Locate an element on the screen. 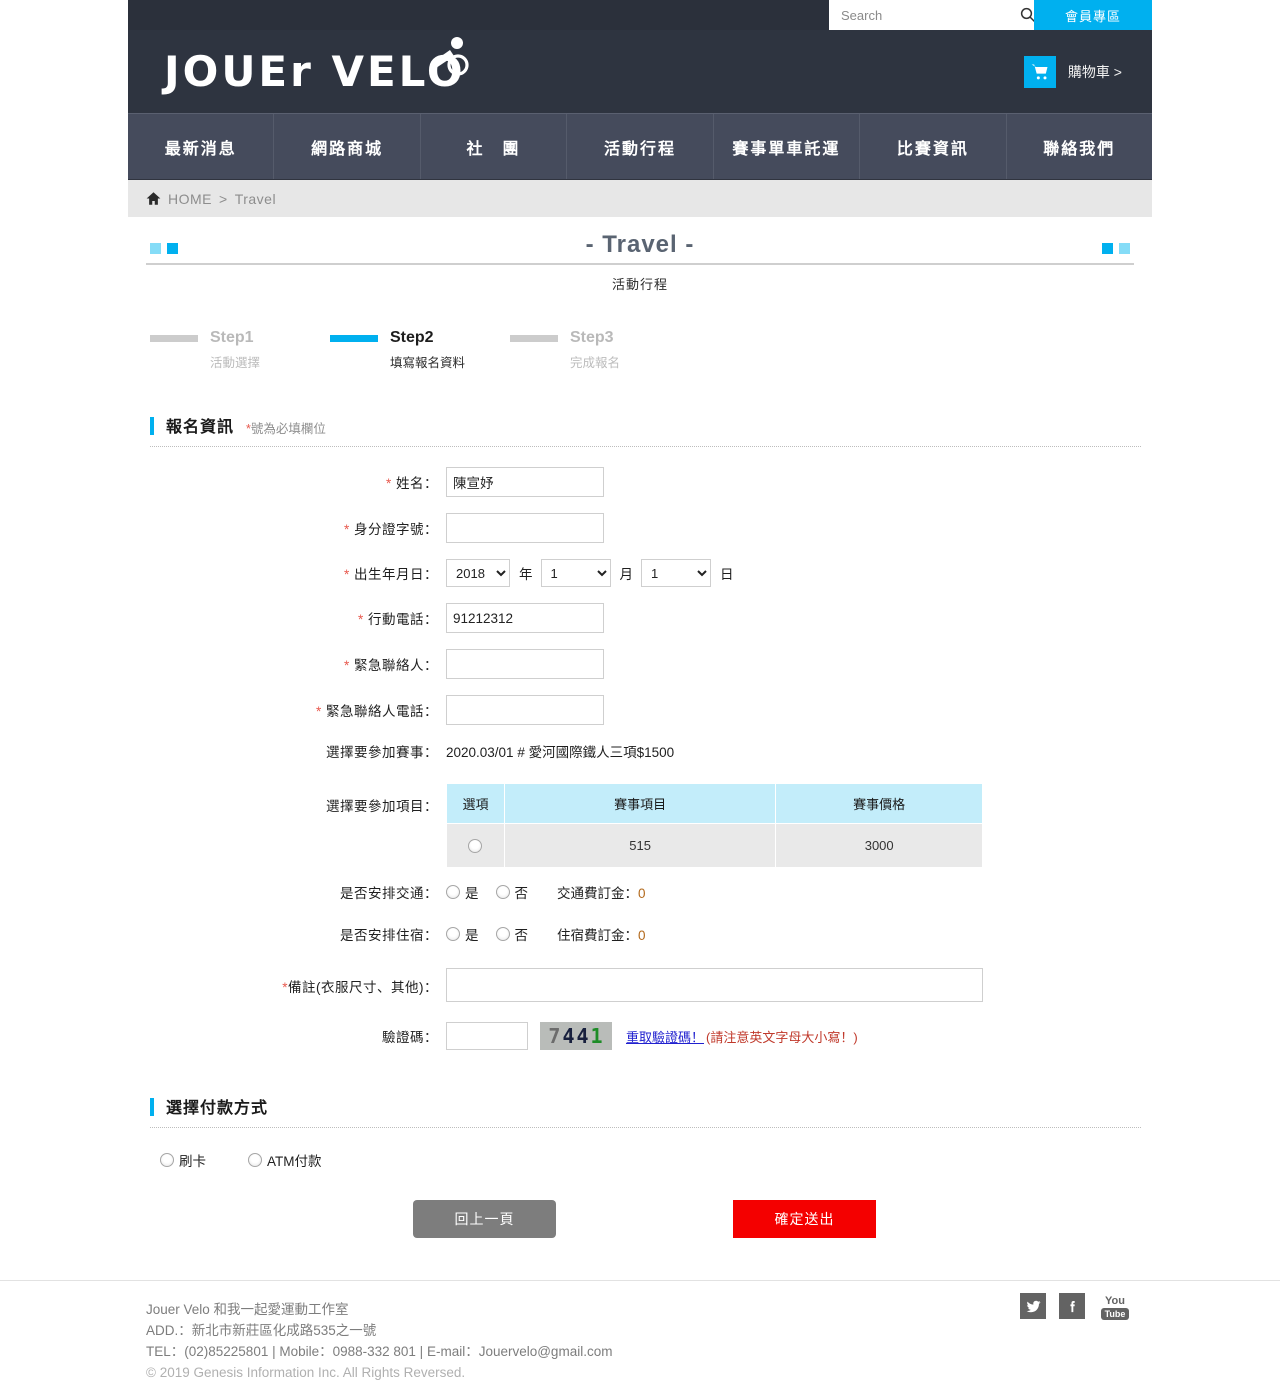  cart-link: 購物車 > is located at coordinates (1072, 71).